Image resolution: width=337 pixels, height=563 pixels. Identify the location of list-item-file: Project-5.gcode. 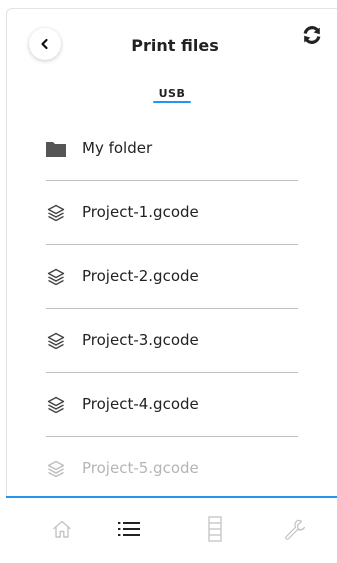
(172, 469).